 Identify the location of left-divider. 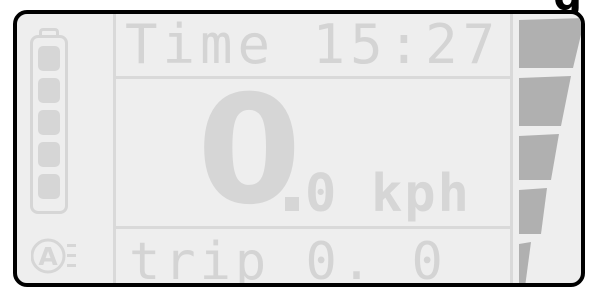
(114, 148).